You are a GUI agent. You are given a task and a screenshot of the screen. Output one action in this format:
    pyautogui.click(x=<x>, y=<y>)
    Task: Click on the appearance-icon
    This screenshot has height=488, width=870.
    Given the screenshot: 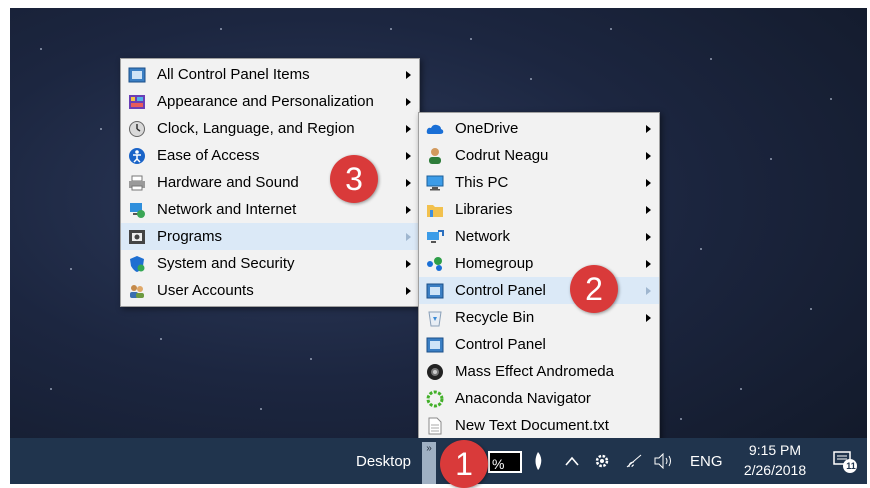 What is the action you would take?
    pyautogui.click(x=137, y=102)
    